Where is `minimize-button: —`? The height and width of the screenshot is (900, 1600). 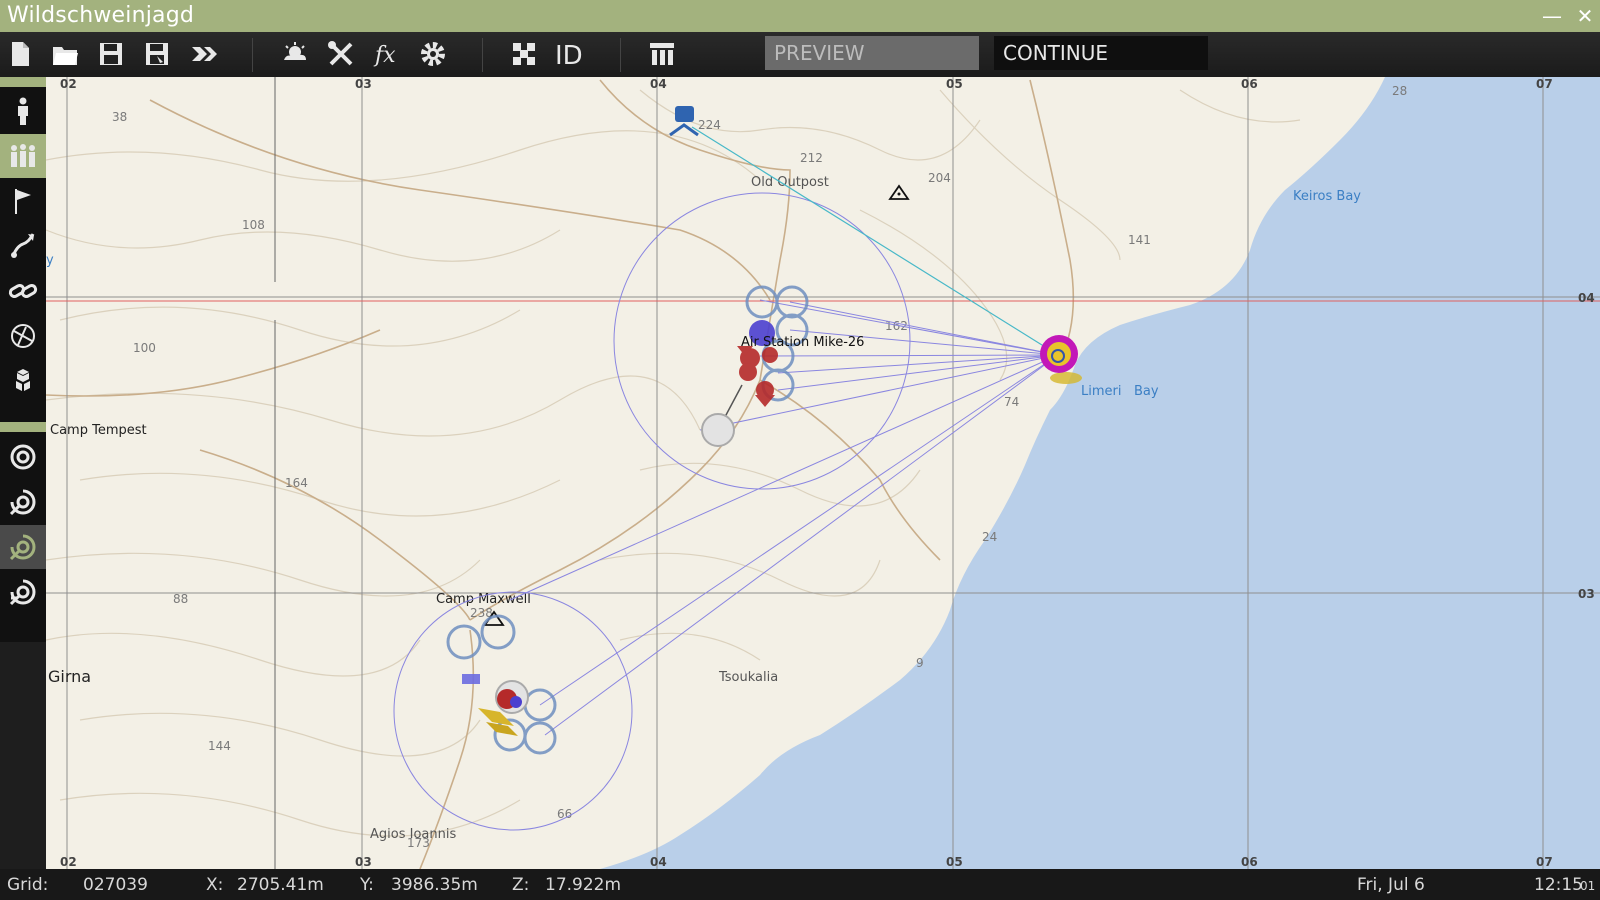 minimize-button: — is located at coordinates (1552, 16).